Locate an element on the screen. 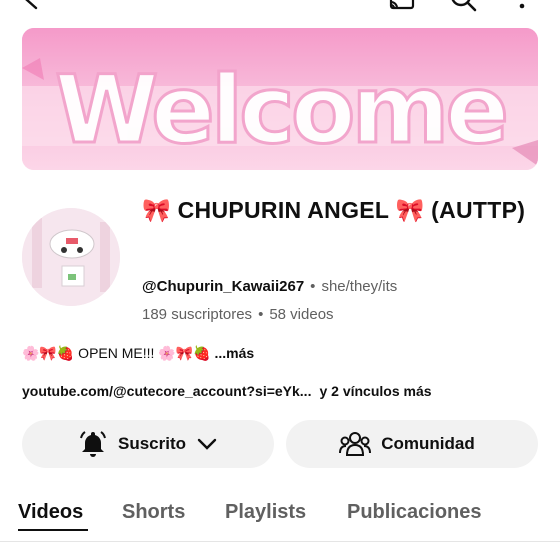  community-label: Comunidad is located at coordinates (428, 443).